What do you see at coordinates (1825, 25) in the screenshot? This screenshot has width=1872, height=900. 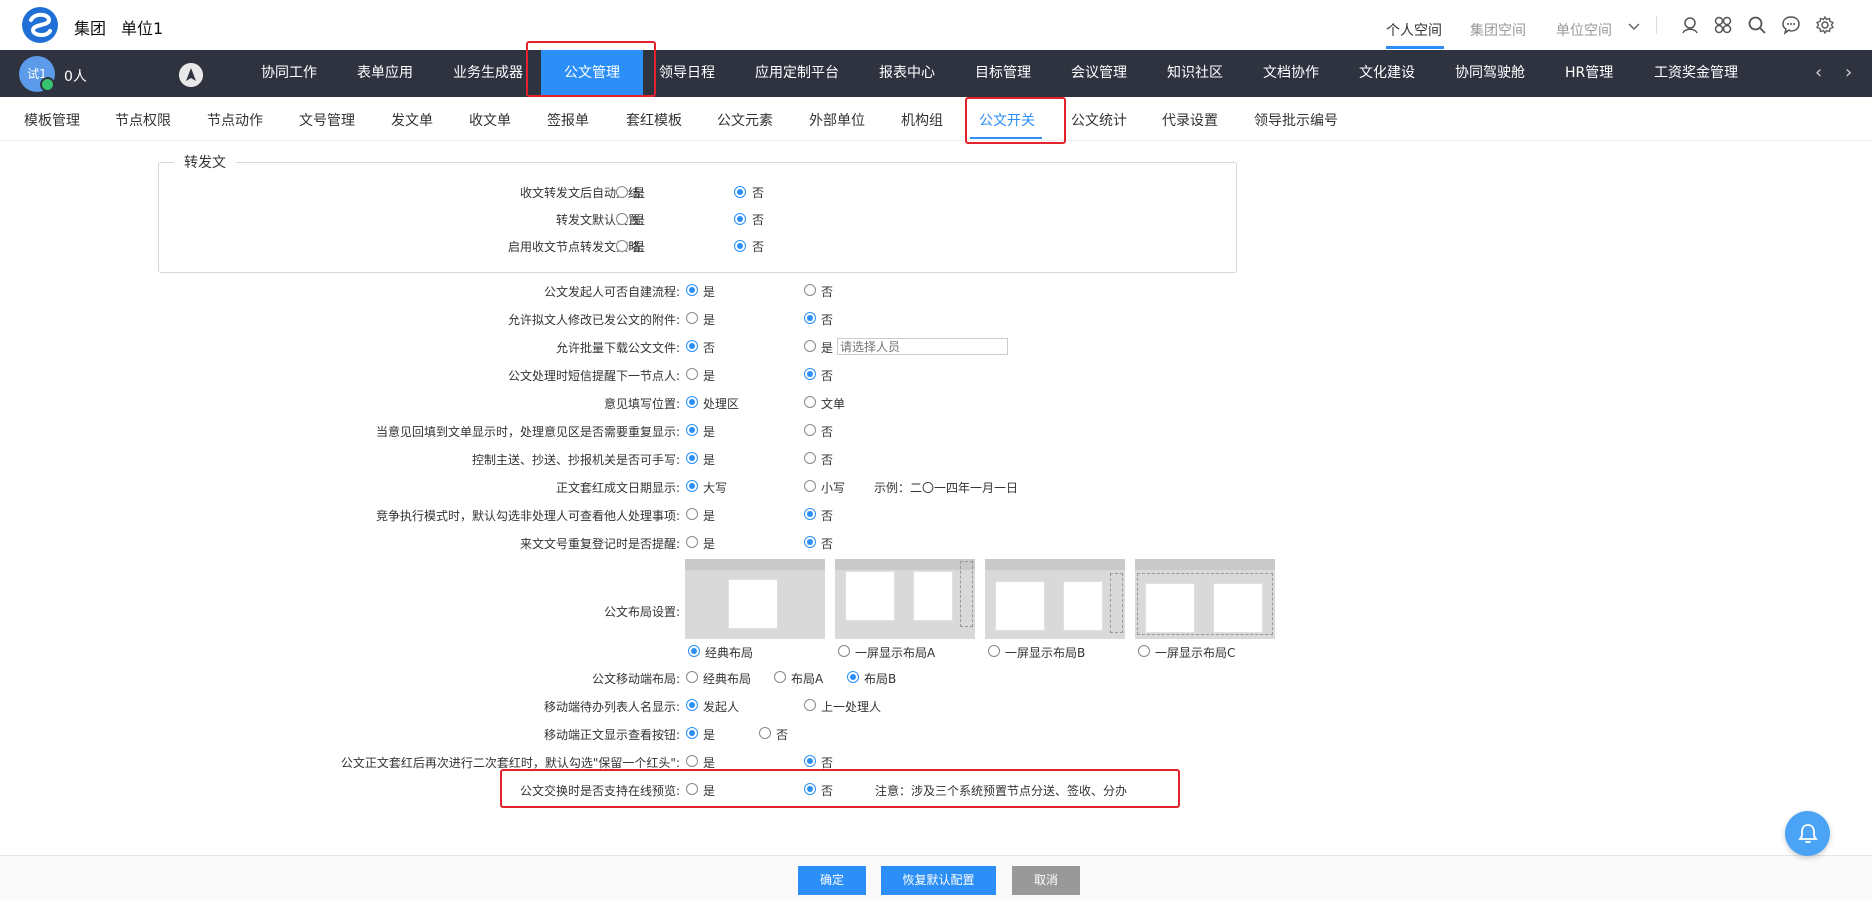 I see `gear-icon` at bounding box center [1825, 25].